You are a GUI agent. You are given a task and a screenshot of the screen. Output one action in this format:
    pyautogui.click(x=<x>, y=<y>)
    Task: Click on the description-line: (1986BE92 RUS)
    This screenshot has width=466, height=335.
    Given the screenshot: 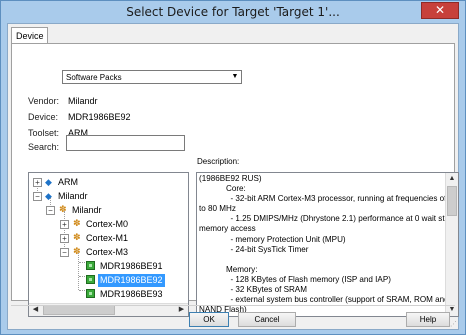 What is the action you would take?
    pyautogui.click(x=230, y=178)
    